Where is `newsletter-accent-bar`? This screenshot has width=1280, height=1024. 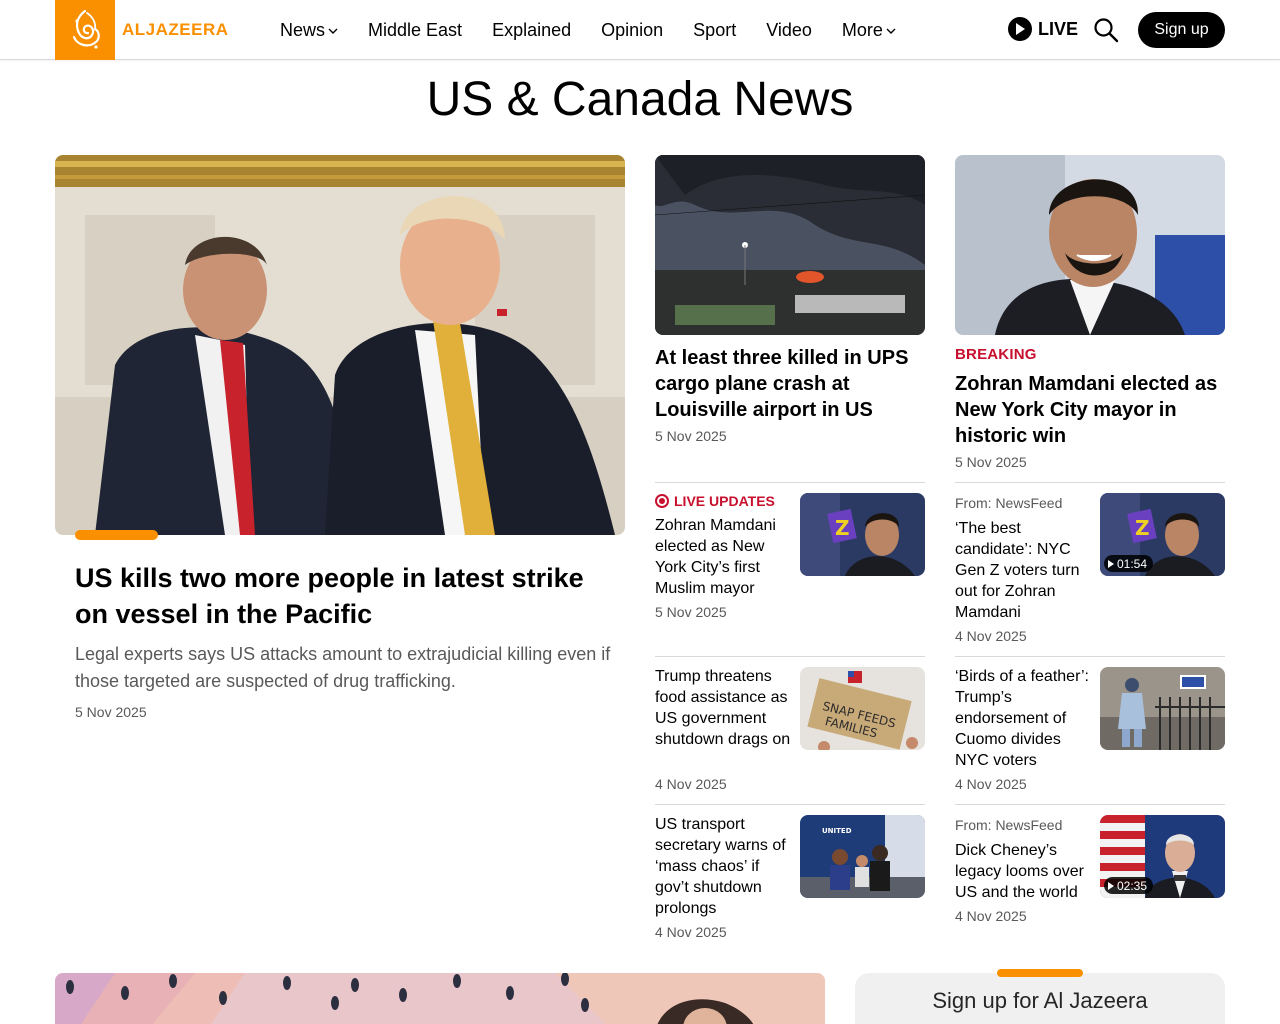 newsletter-accent-bar is located at coordinates (1040, 973).